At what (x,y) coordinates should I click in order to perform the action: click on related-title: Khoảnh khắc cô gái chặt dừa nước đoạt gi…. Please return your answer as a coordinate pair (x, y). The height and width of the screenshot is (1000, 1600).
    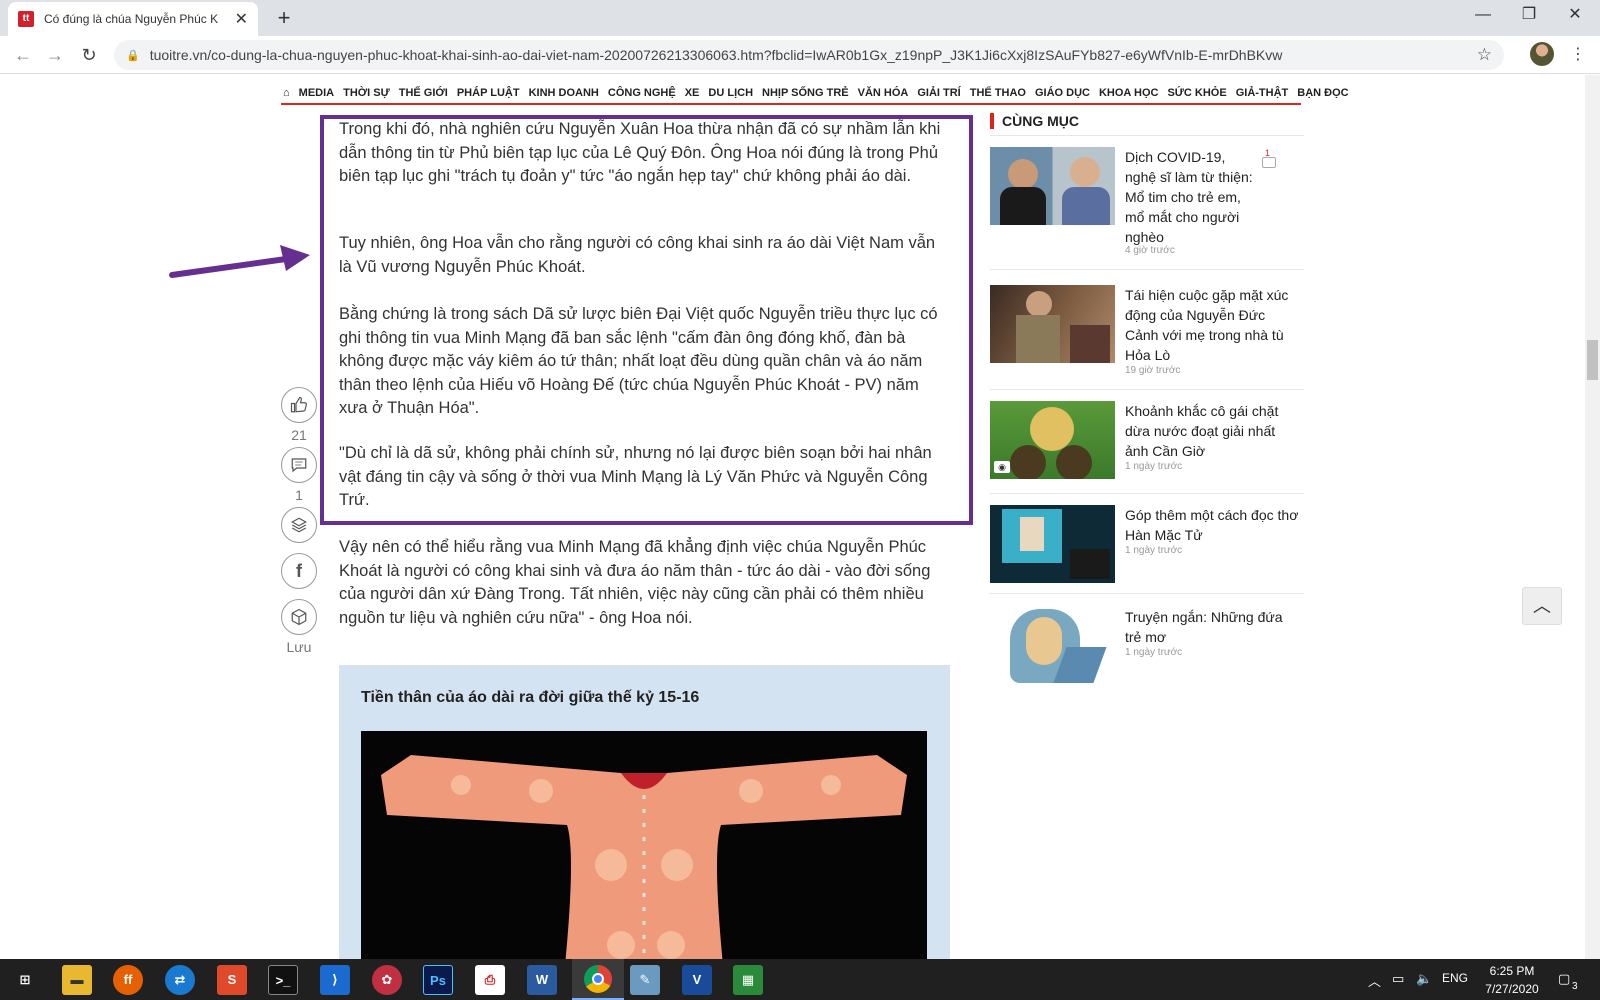
    Looking at the image, I should click on (1212, 431).